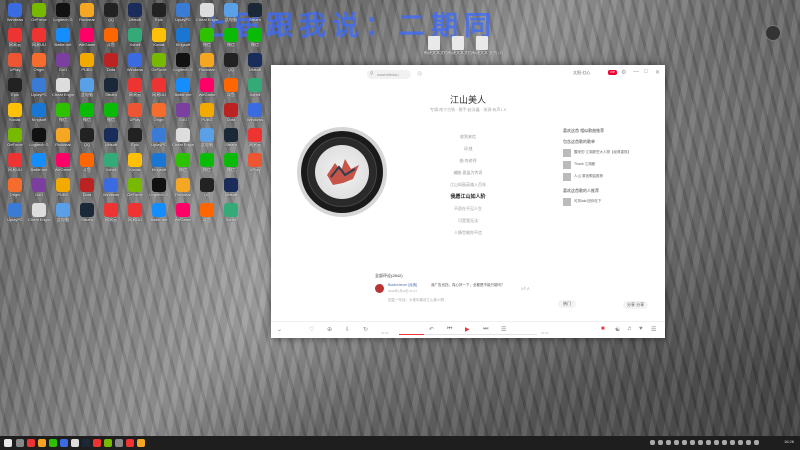 The width and height of the screenshot is (800, 450). I want to click on progress-bar, so click(468, 334).